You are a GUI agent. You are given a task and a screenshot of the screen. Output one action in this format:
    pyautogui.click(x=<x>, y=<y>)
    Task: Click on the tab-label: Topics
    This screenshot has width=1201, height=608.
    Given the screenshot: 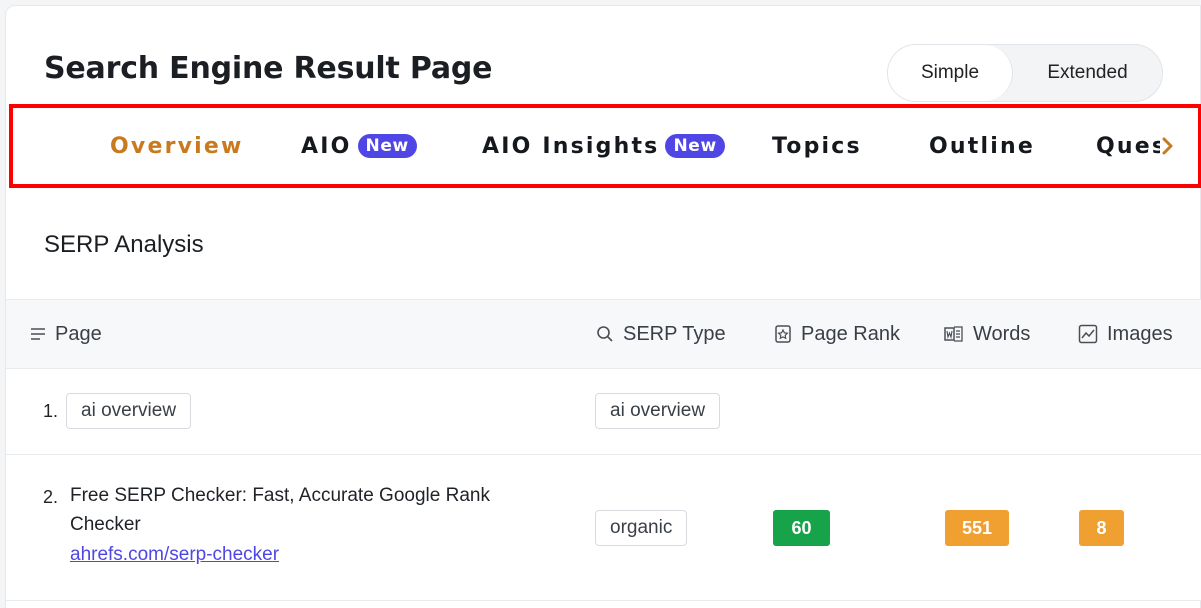 What is the action you would take?
    pyautogui.click(x=817, y=146)
    